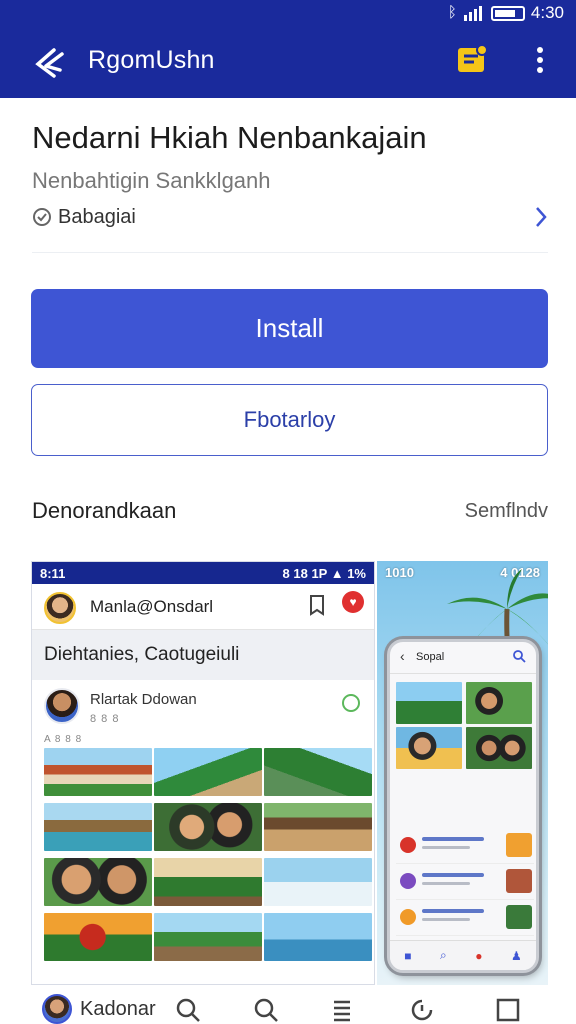 This screenshot has width=576, height=1024. I want to click on list-icon, so click(342, 1010).